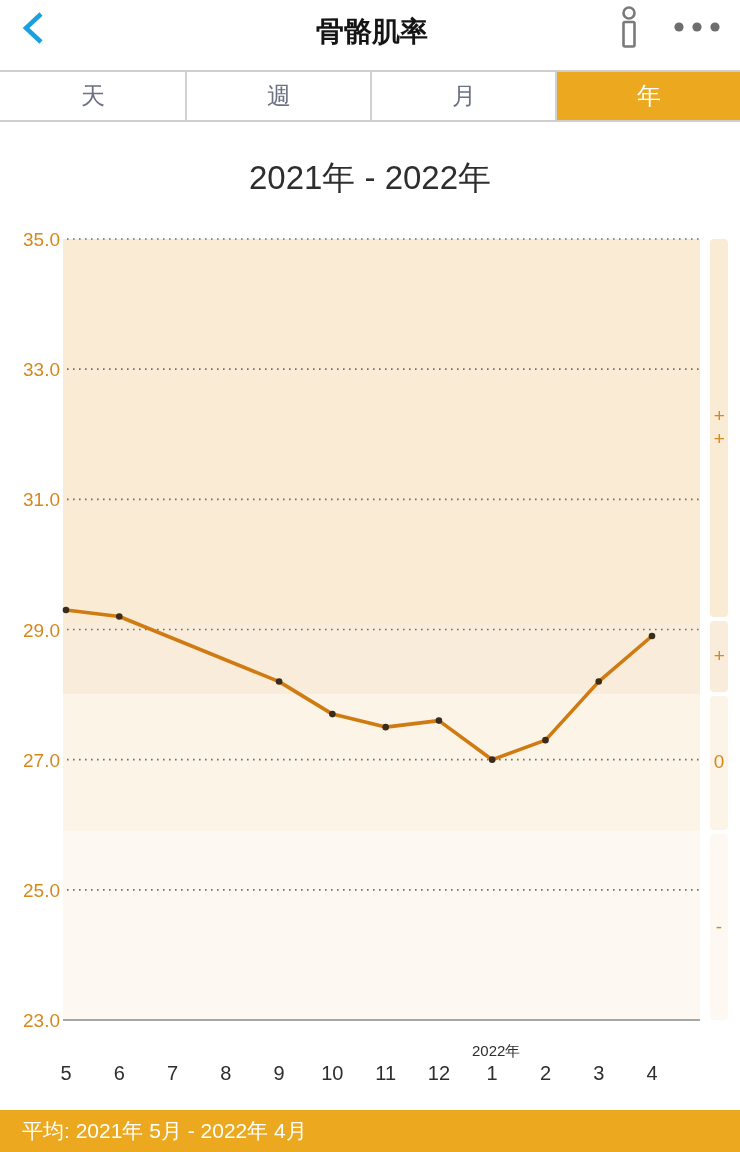  I want to click on x-axis-label: 12, so click(439, 1073).